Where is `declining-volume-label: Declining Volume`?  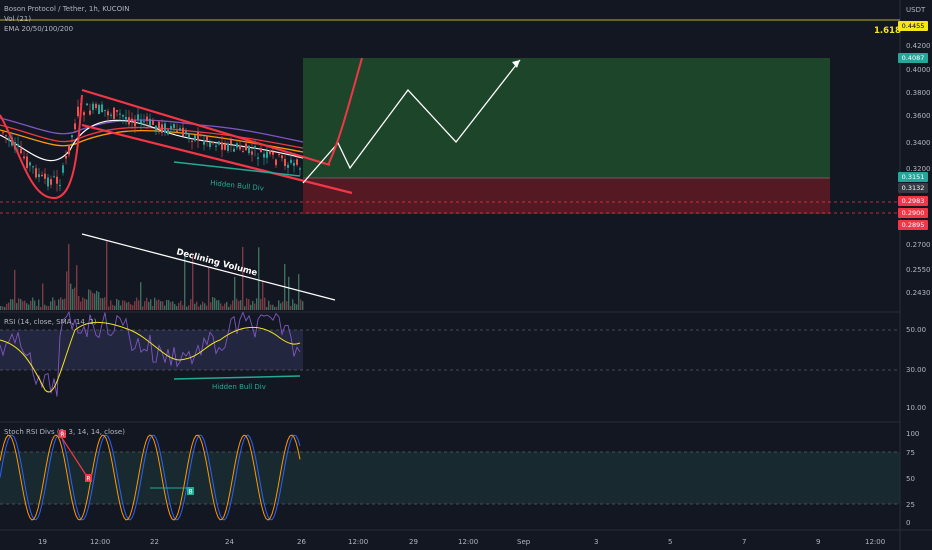
declining-volume-label: Declining Volume is located at coordinates (216, 262).